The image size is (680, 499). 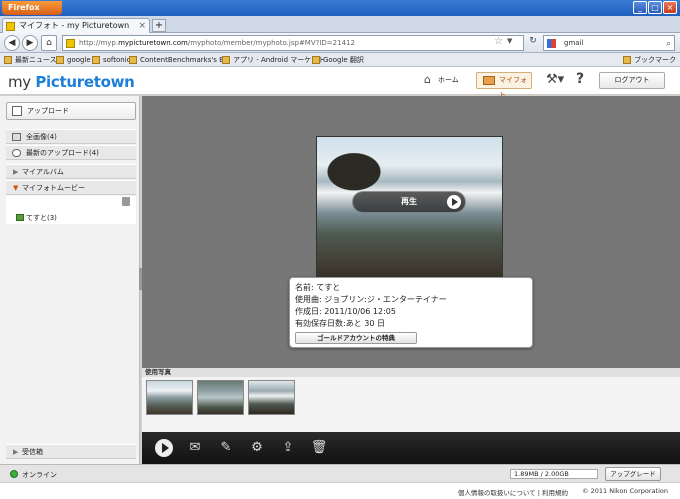 What do you see at coordinates (668, 44) in the screenshot?
I see `search-icon: ⌕` at bounding box center [668, 44].